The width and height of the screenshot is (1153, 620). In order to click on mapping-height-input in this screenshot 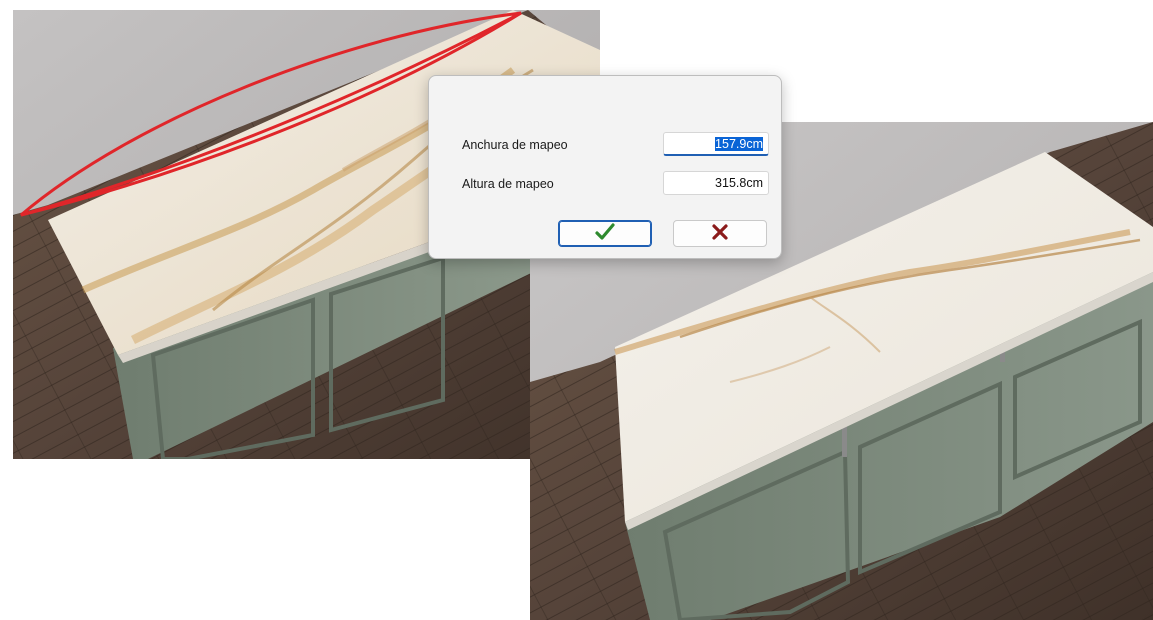, I will do `click(716, 183)`.